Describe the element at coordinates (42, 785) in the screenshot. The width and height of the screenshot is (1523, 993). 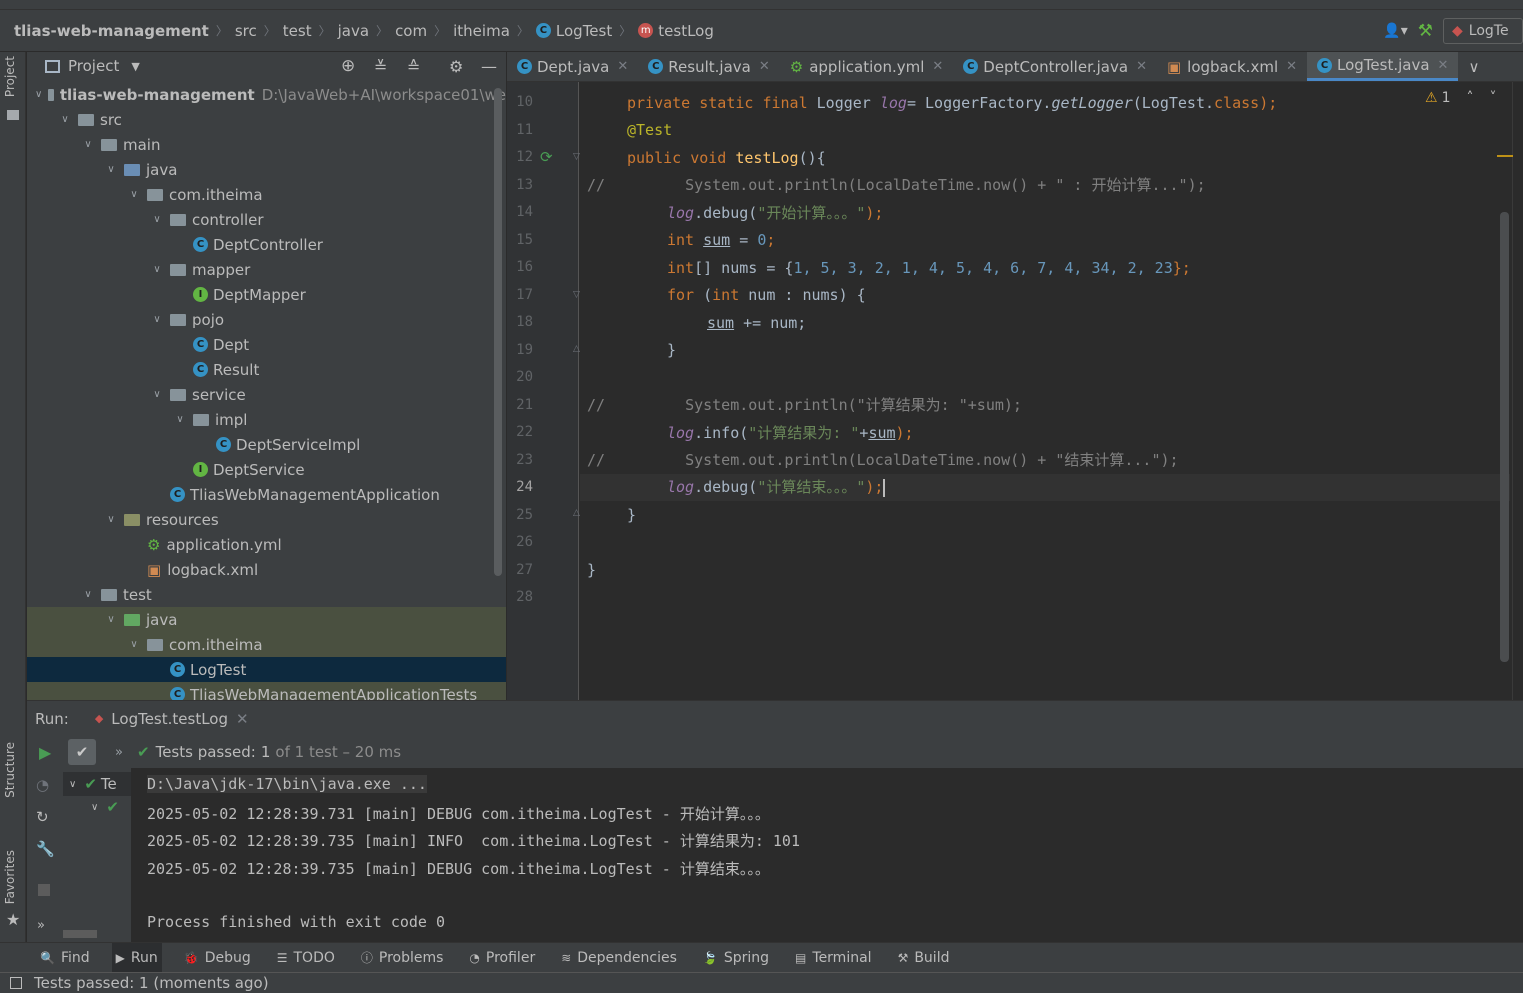
I see `stop-icon: ◔` at that location.